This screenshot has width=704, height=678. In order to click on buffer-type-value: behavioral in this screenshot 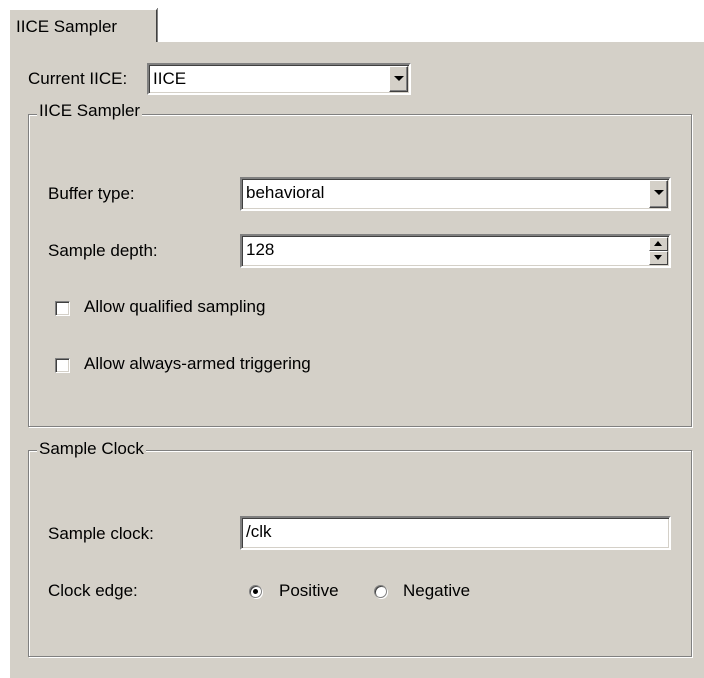, I will do `click(285, 192)`.